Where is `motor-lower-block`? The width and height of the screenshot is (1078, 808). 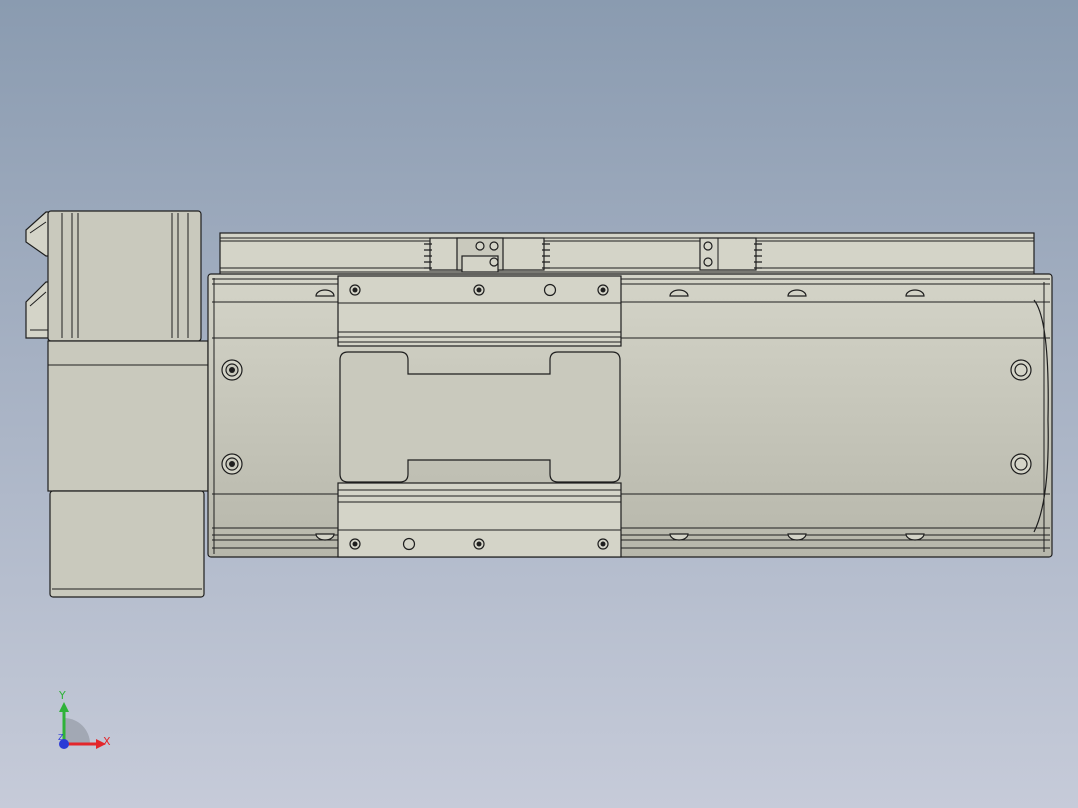 motor-lower-block is located at coordinates (127, 544).